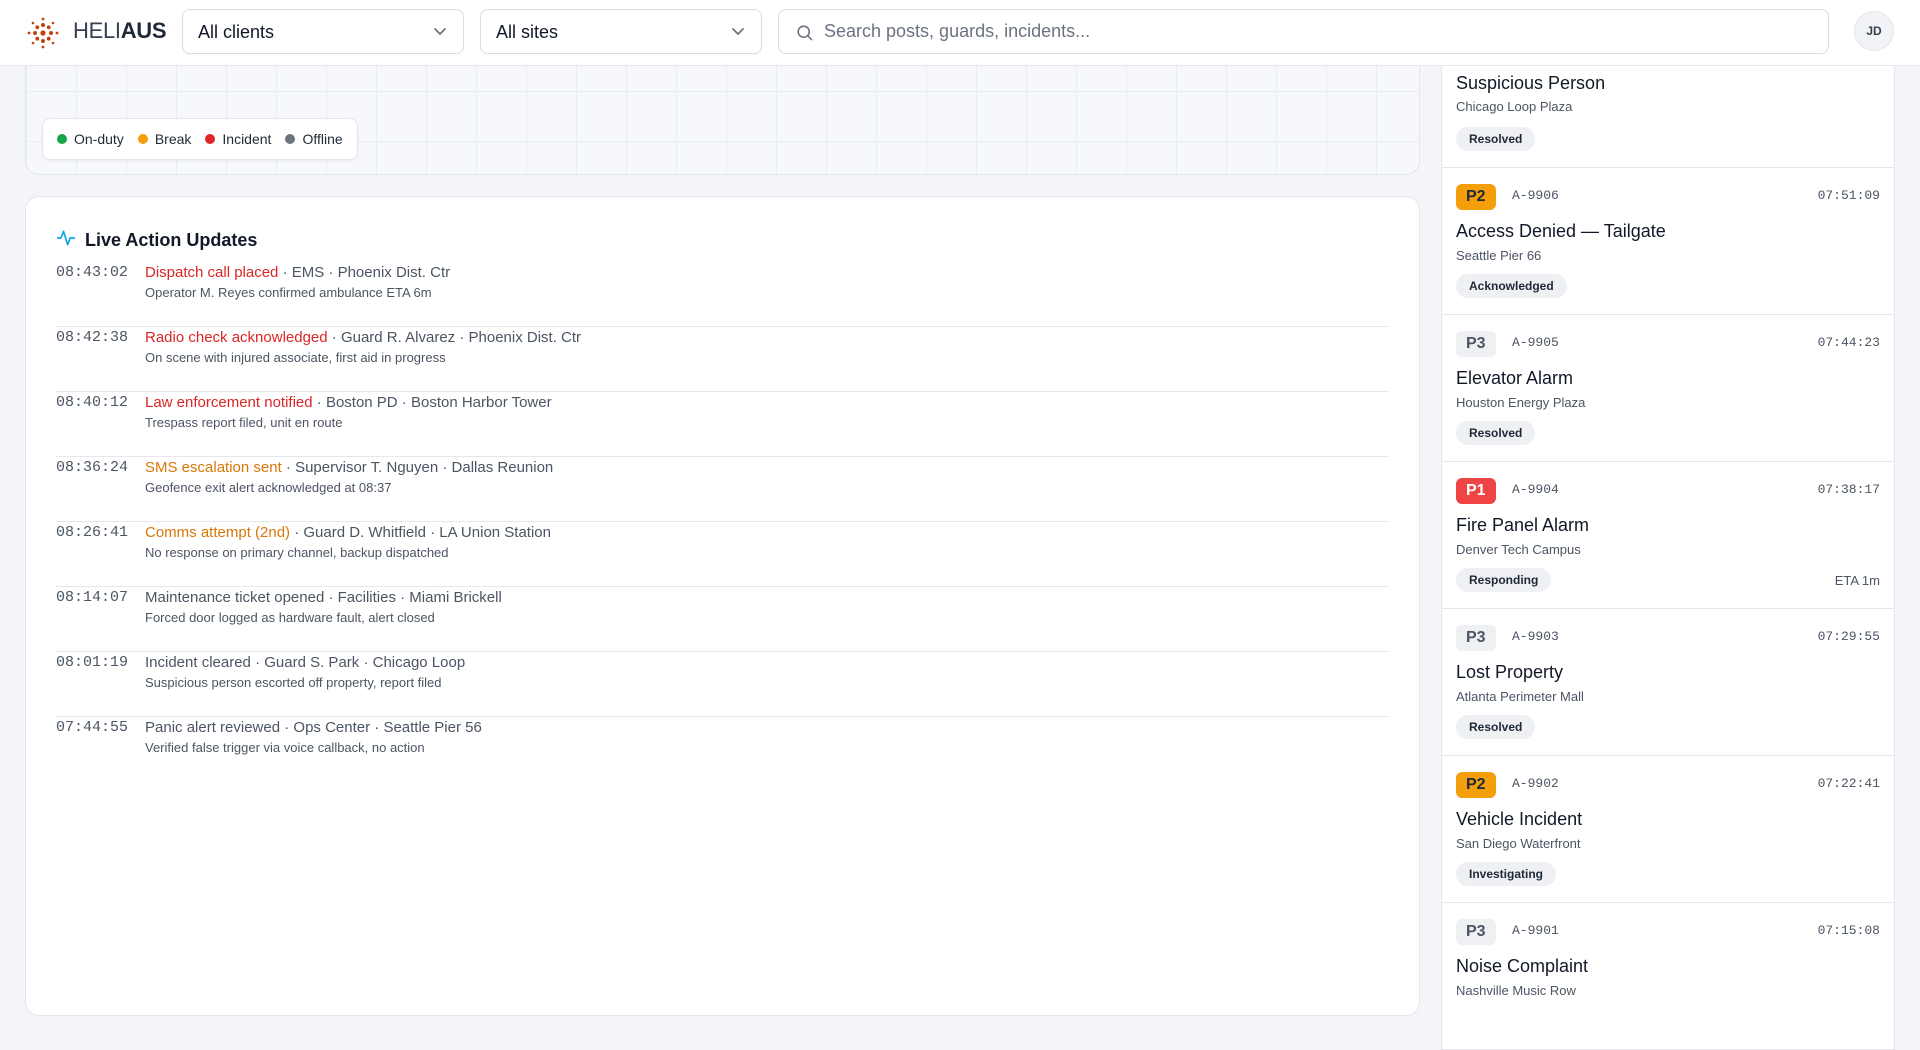 This screenshot has width=1920, height=1050. I want to click on legend-item: Offline, so click(314, 139).